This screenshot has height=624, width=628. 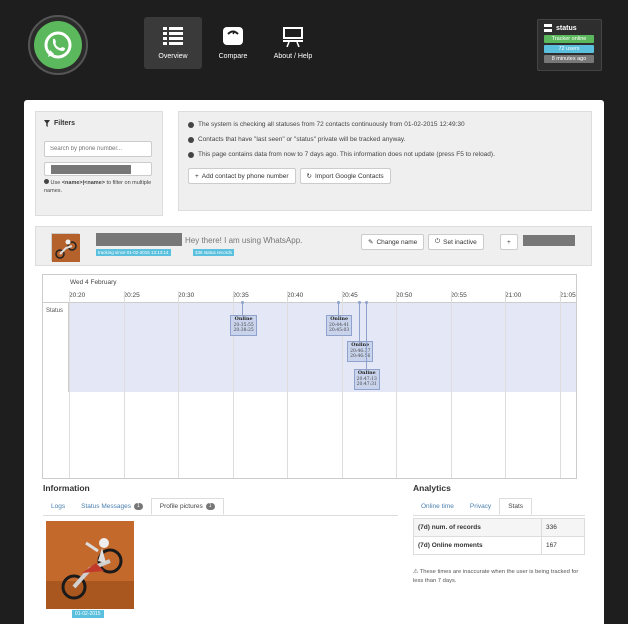 I want to click on nav-overview-label: Overview, so click(x=173, y=56).